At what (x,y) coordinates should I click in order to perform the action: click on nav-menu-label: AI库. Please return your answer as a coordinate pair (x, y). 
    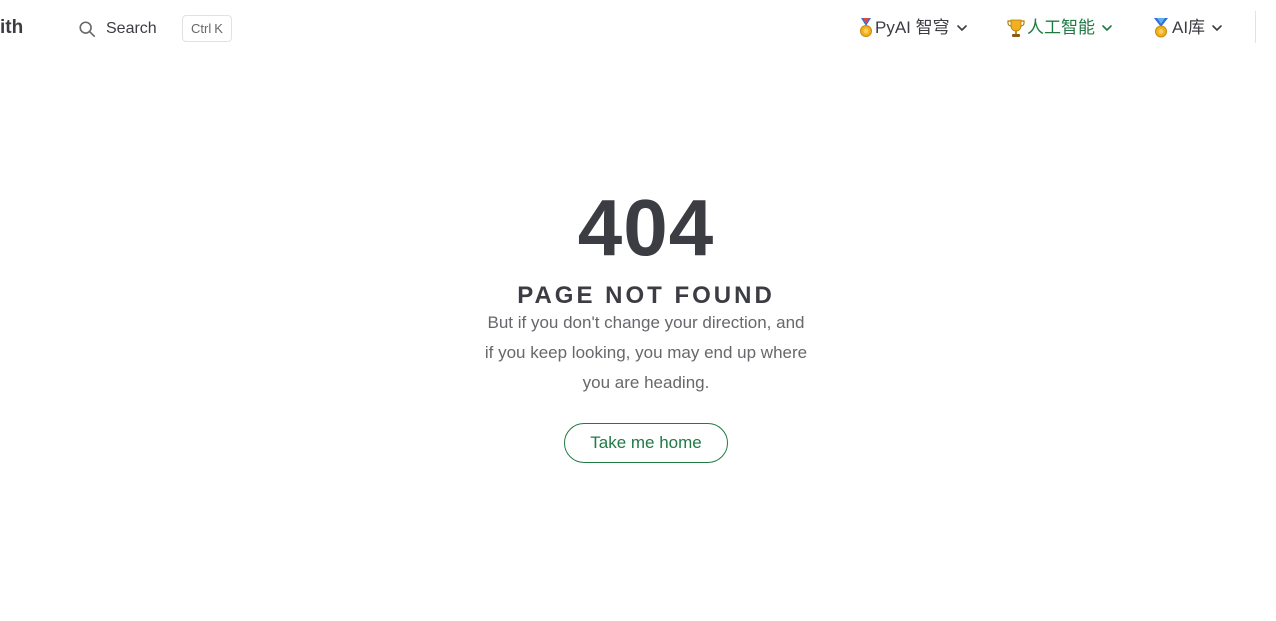
    Looking at the image, I should click on (1189, 27).